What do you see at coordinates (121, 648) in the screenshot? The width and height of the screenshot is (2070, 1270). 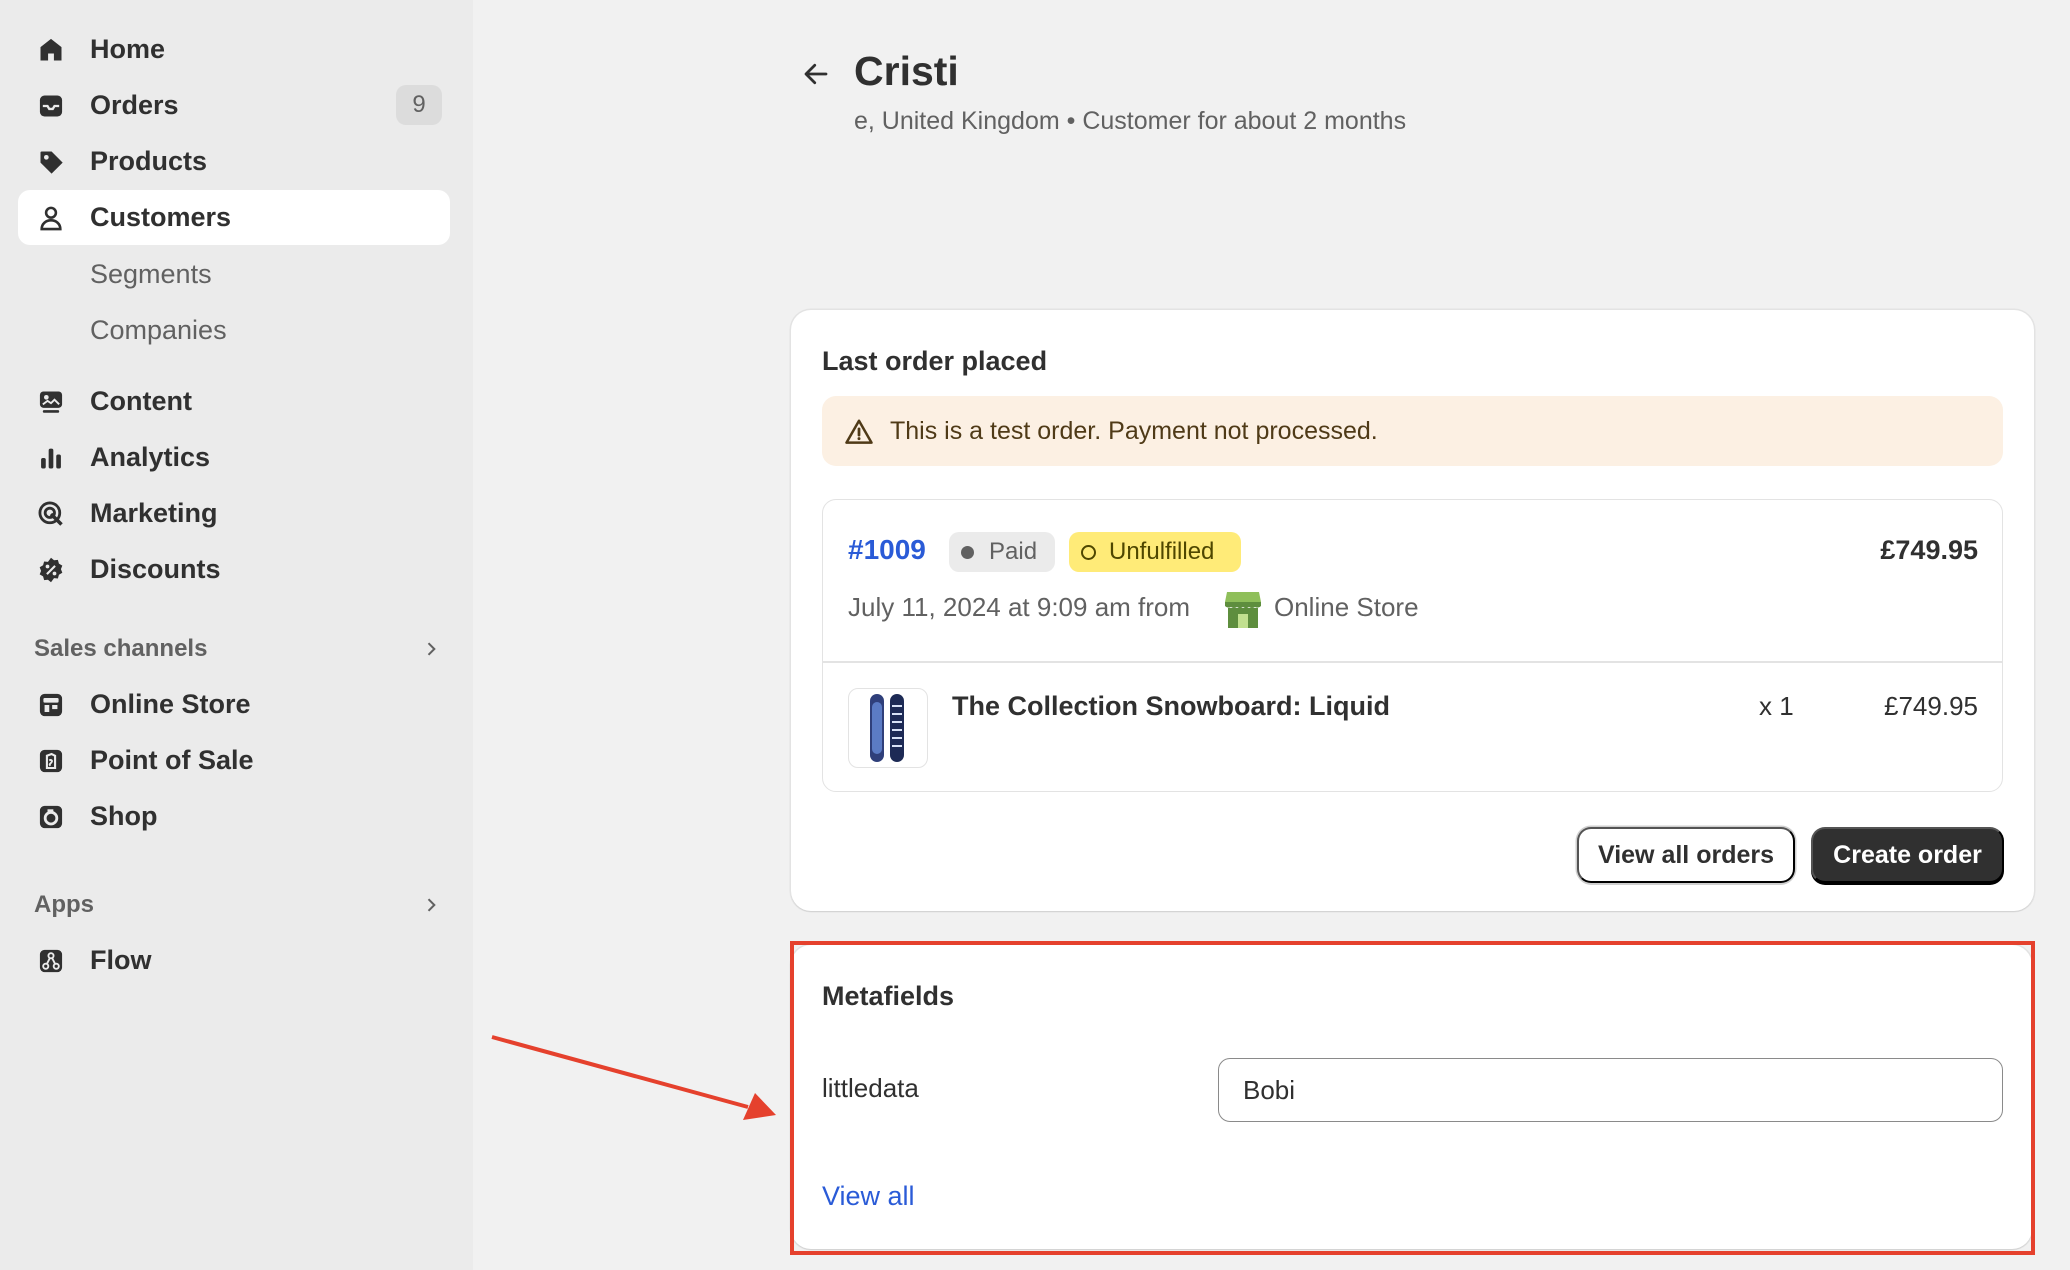 I see `section-heading-label: Sales channels` at bounding box center [121, 648].